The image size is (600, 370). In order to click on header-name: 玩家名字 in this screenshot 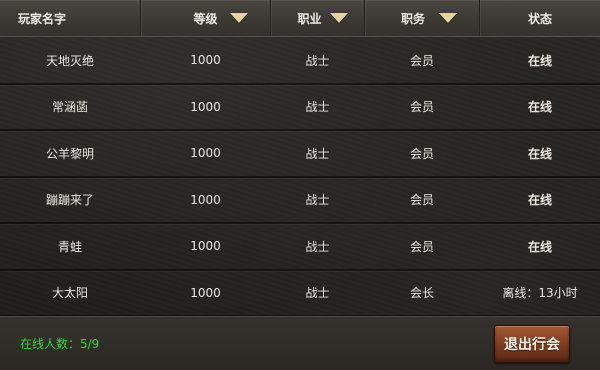, I will do `click(42, 18)`.